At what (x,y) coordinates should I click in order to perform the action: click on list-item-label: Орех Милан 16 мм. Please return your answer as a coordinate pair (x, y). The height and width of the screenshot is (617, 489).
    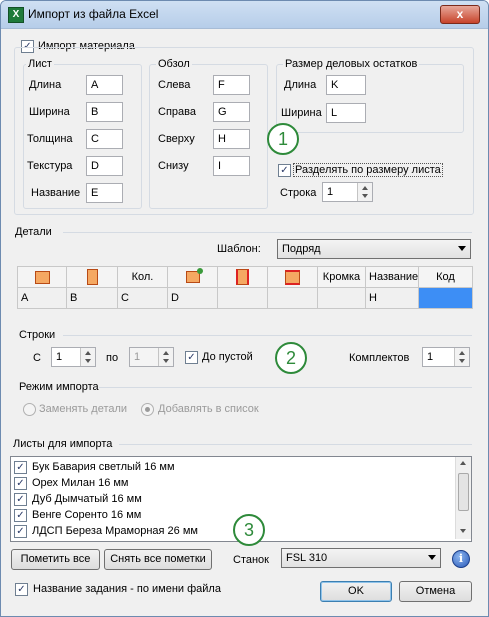
    Looking at the image, I should click on (80, 483).